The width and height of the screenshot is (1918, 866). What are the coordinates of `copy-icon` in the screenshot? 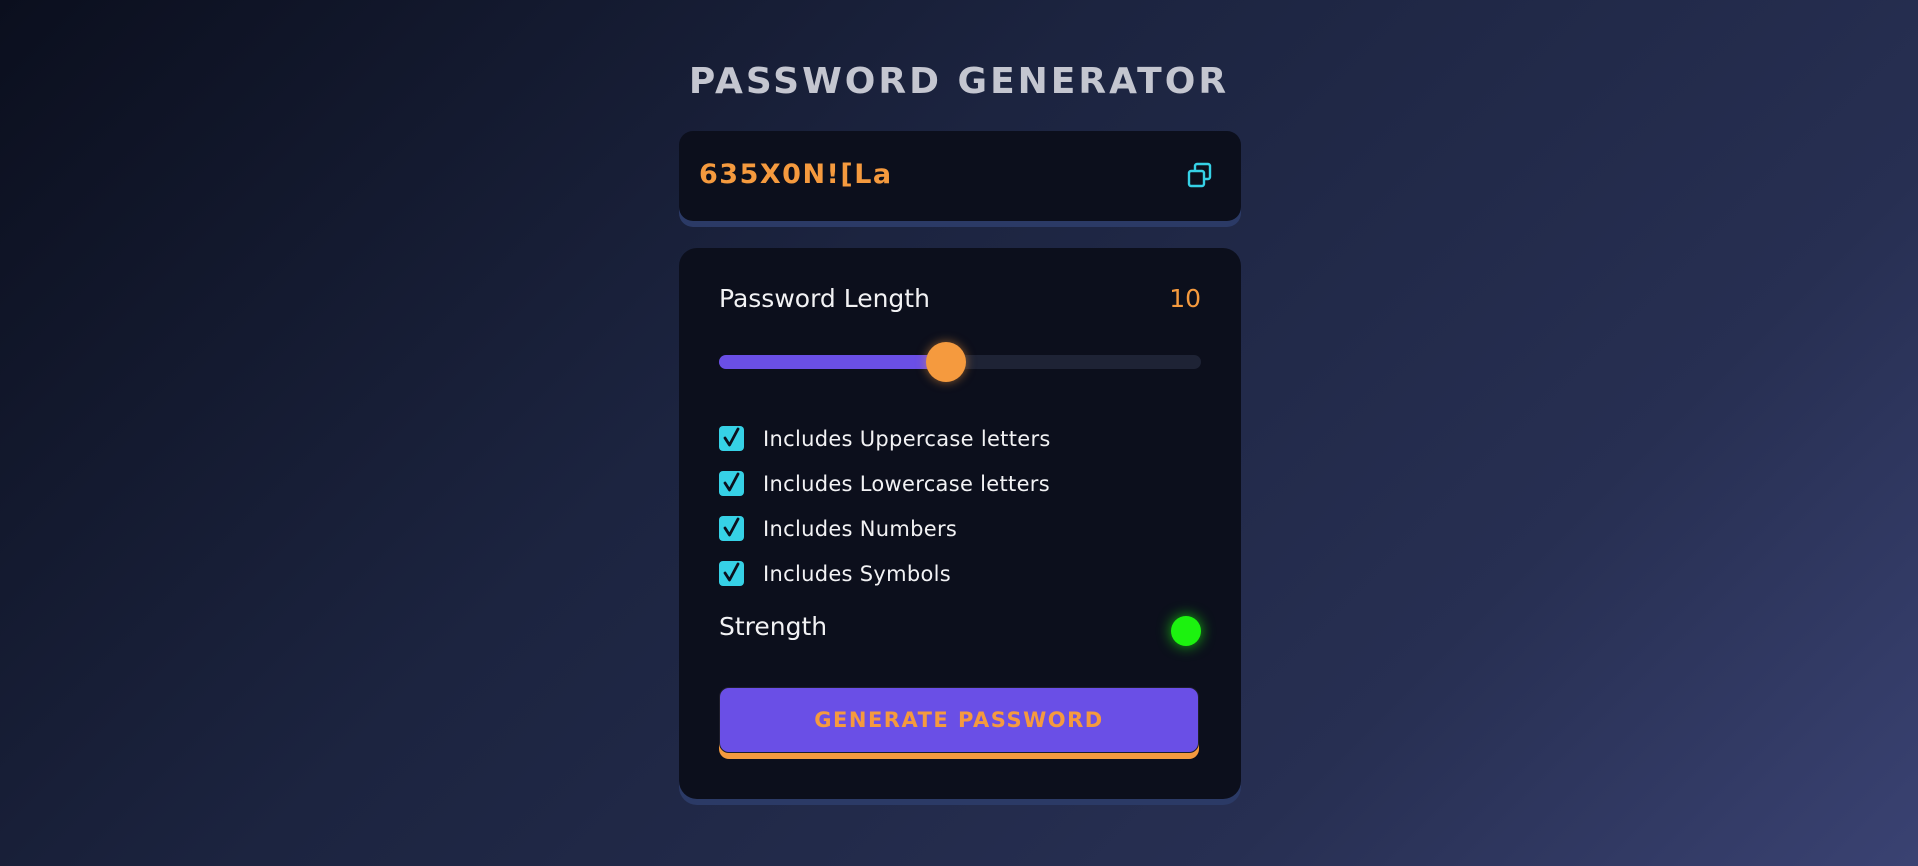 It's located at (1200, 178).